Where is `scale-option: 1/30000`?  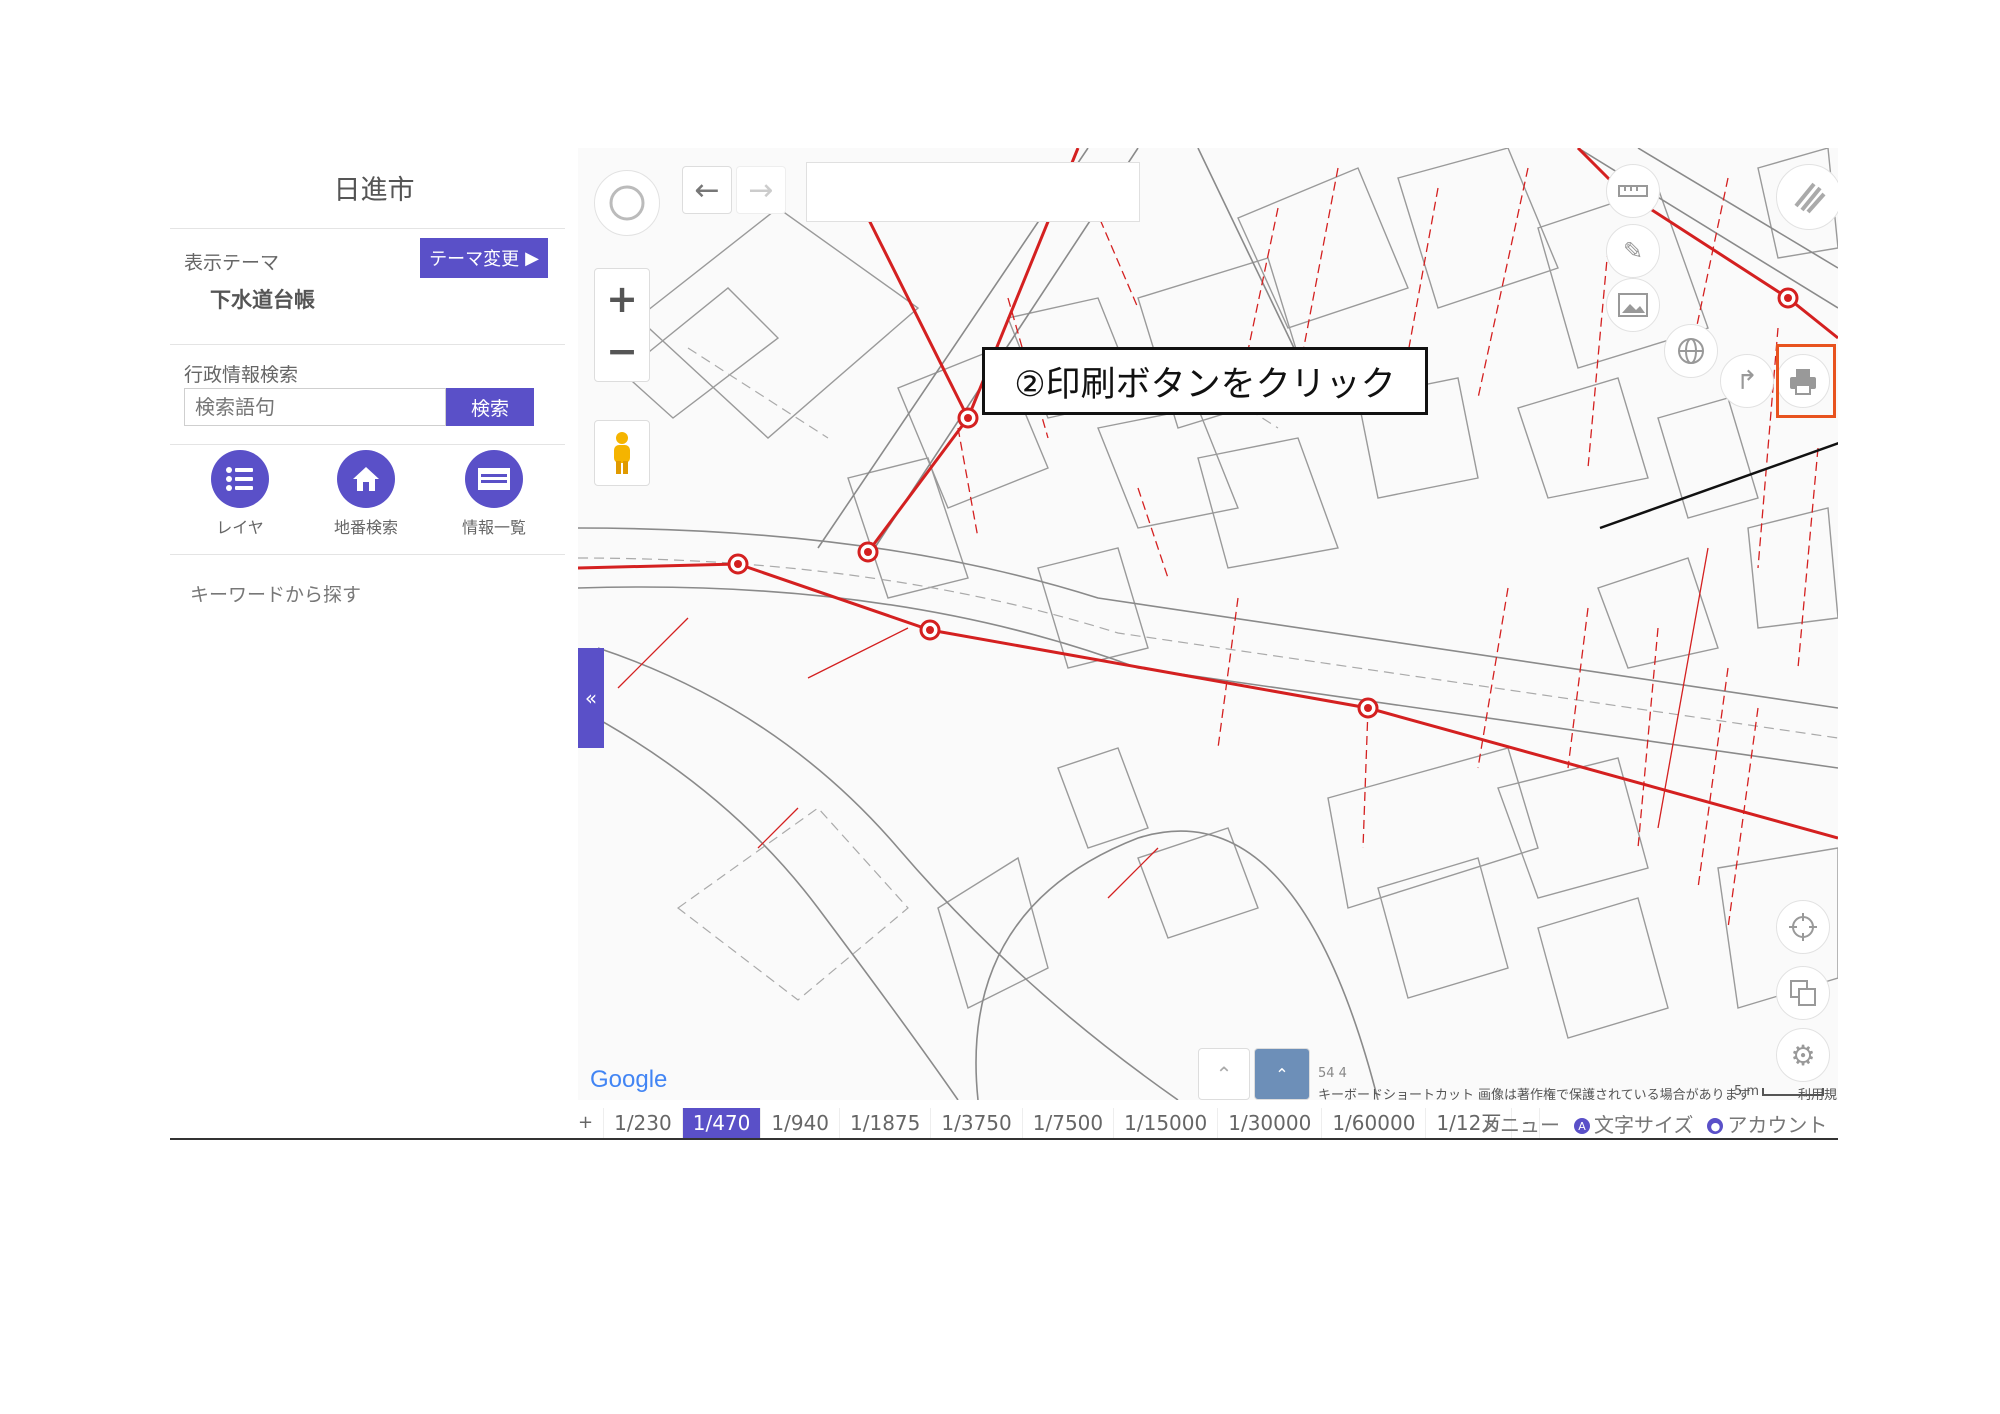 scale-option: 1/30000 is located at coordinates (1270, 1123).